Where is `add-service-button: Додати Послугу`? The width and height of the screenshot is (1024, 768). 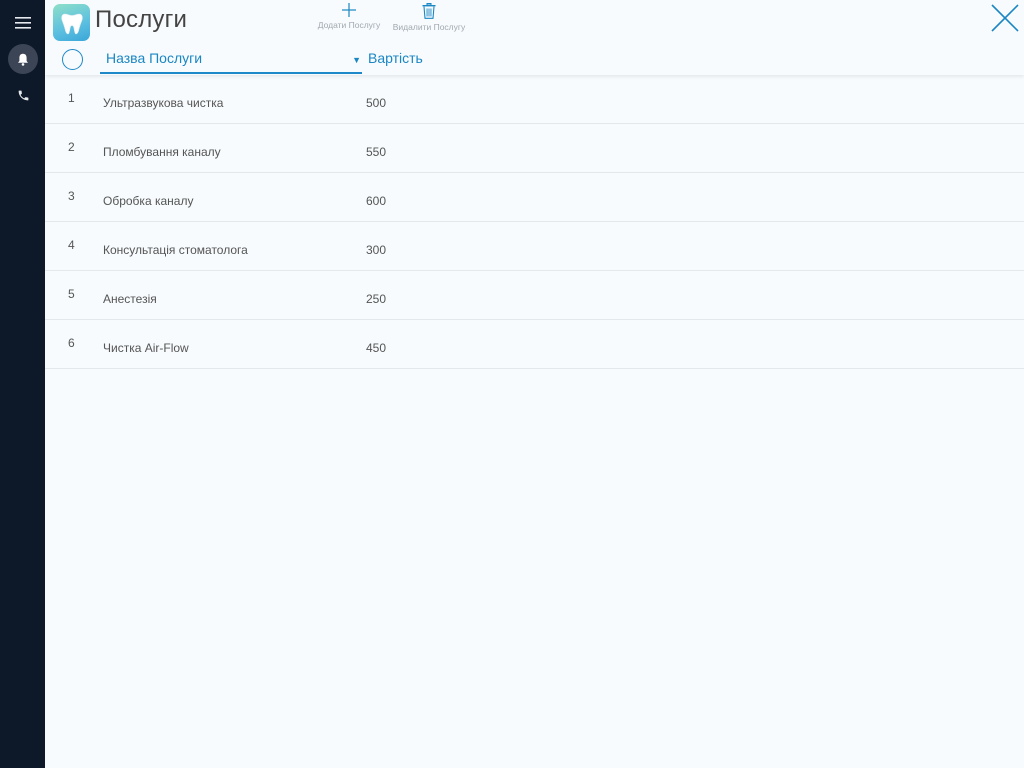
add-service-button: Додати Послугу is located at coordinates (349, 16).